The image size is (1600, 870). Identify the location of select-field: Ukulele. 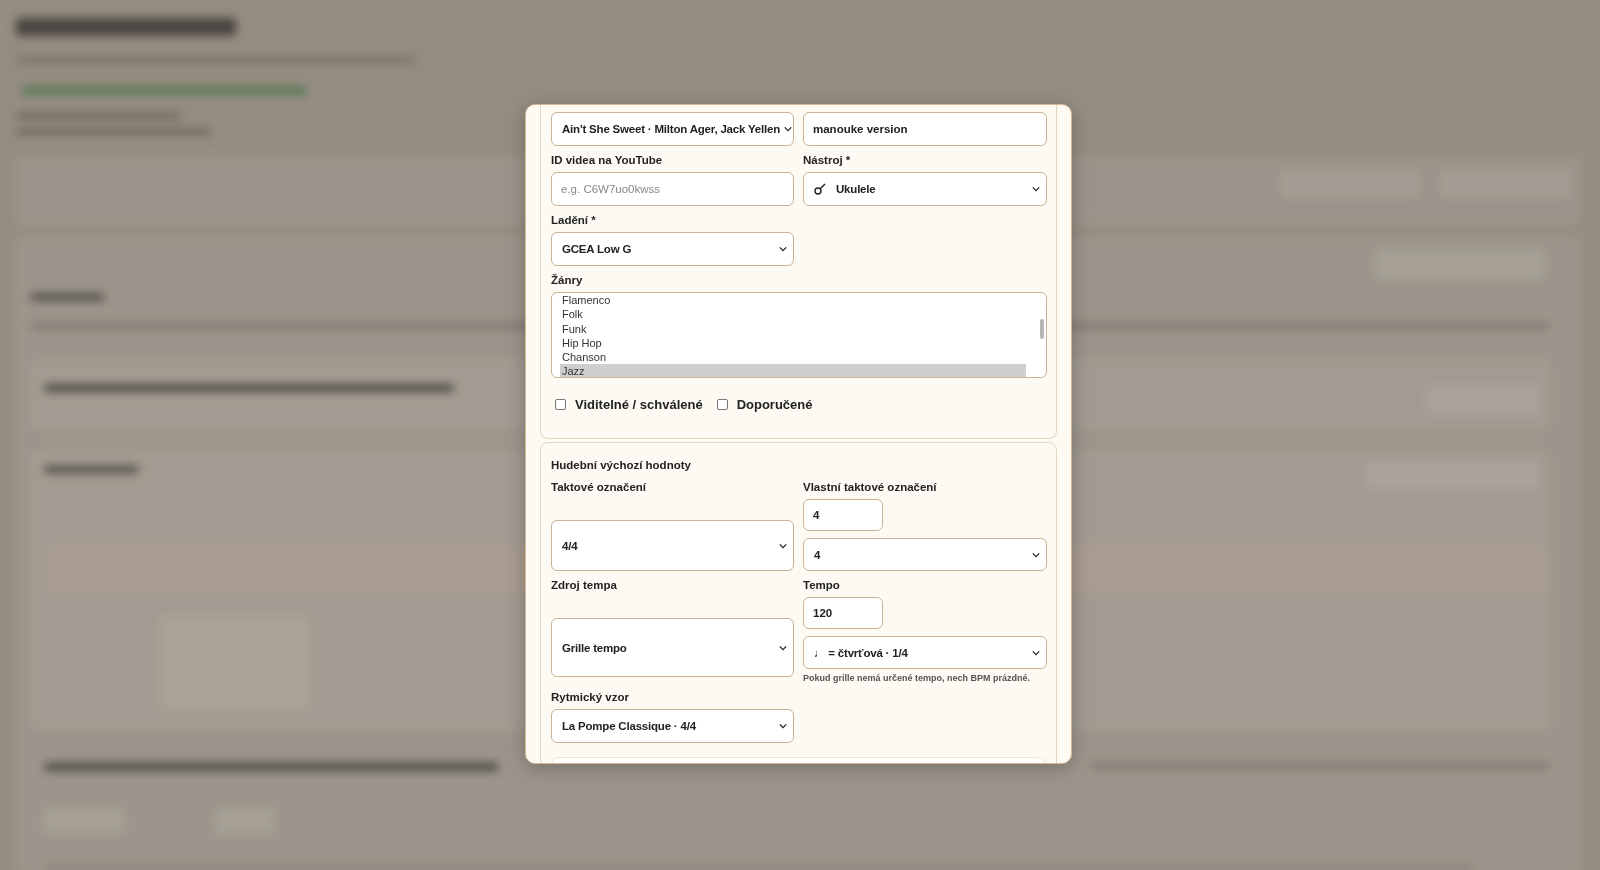
(925, 189).